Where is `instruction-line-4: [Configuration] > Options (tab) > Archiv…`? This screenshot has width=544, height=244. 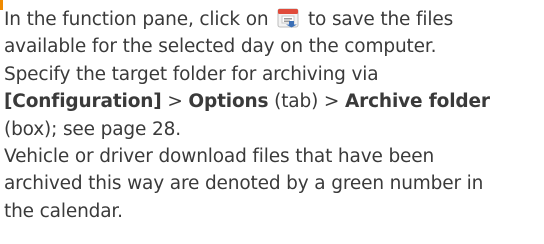 instruction-line-4: [Configuration] > Options (tab) > Archiv… is located at coordinates (274, 101).